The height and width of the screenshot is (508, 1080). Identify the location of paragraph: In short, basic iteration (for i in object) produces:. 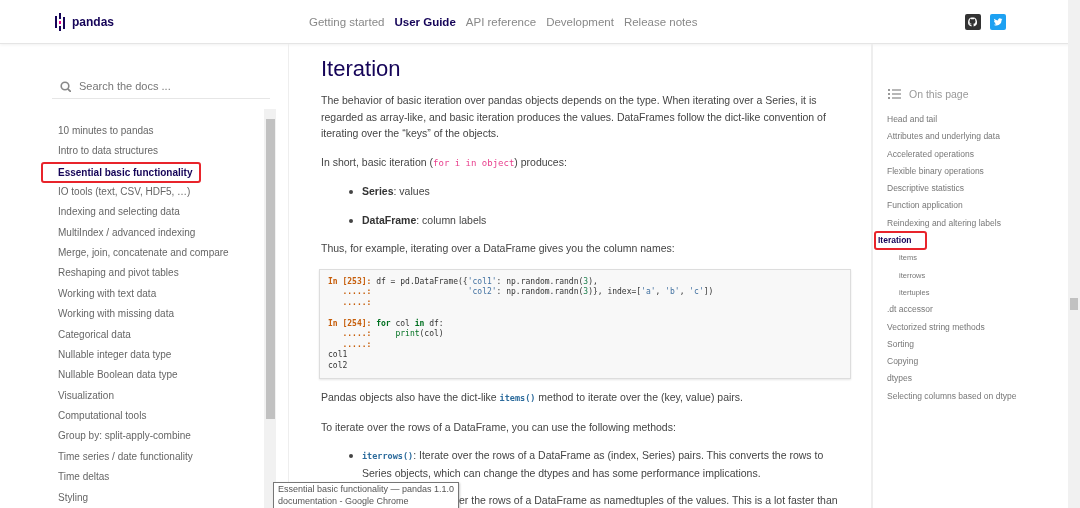
(444, 162).